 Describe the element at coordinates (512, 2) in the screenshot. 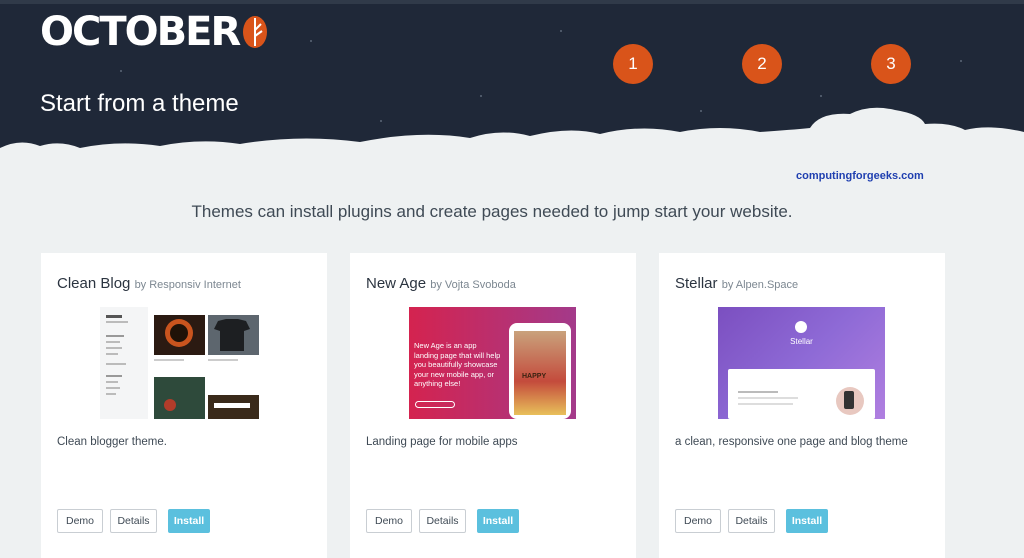

I see `top-border` at that location.